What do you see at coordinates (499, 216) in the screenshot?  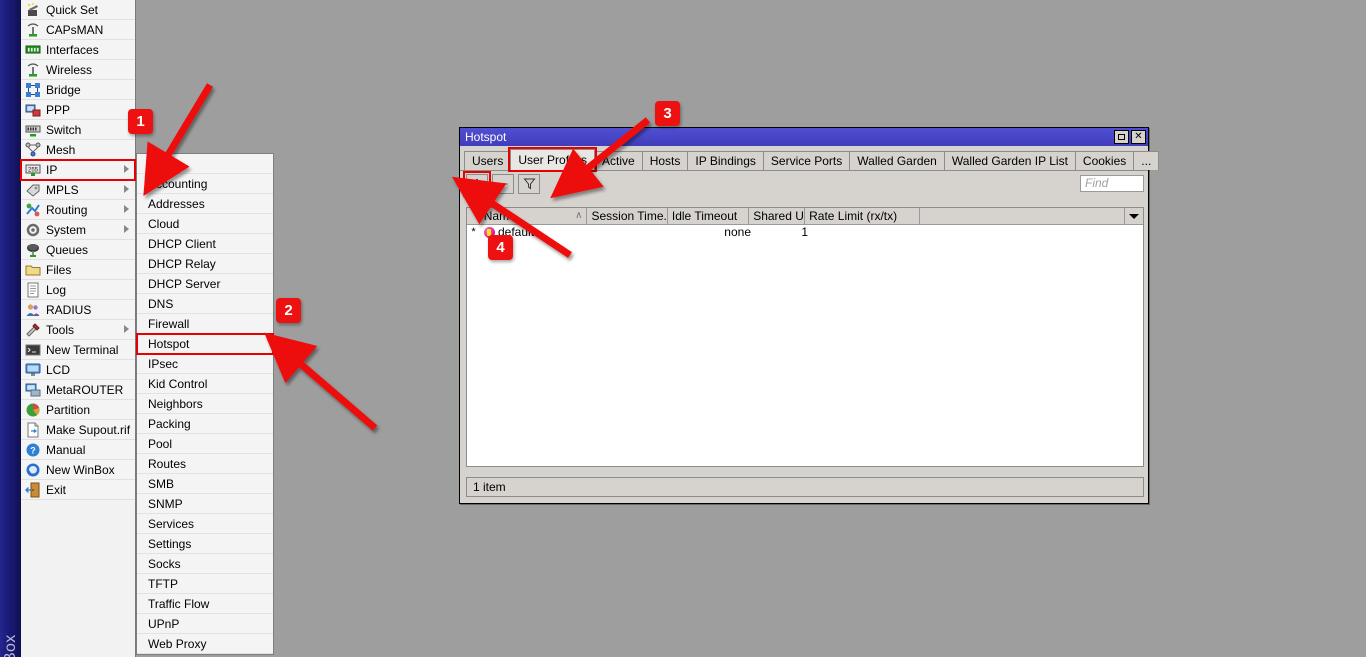 I see `column-header-label: Name` at bounding box center [499, 216].